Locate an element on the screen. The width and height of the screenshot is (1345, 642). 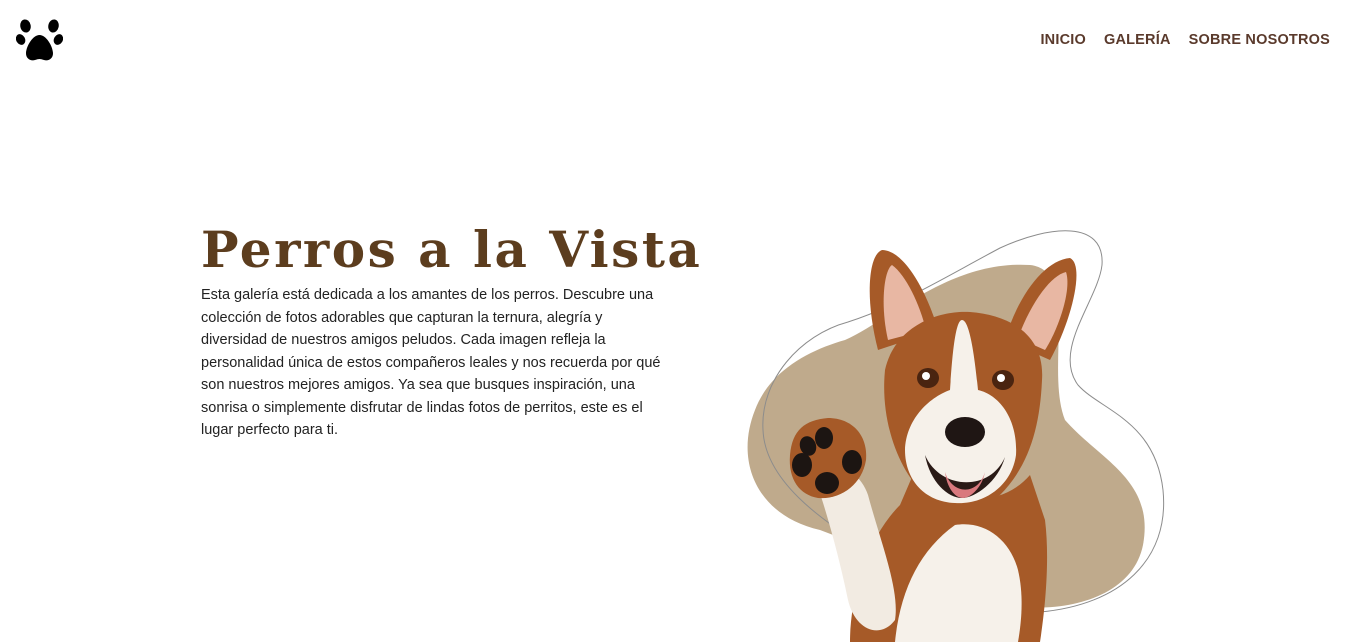
nav-link-inicio: INICIO is located at coordinates (1063, 40).